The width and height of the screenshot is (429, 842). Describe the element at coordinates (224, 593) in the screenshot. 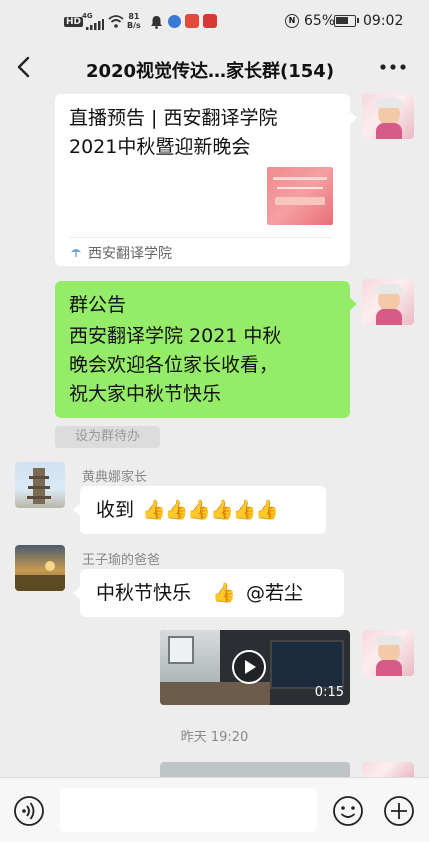

I see `thumbs-up-icon: 👍` at that location.